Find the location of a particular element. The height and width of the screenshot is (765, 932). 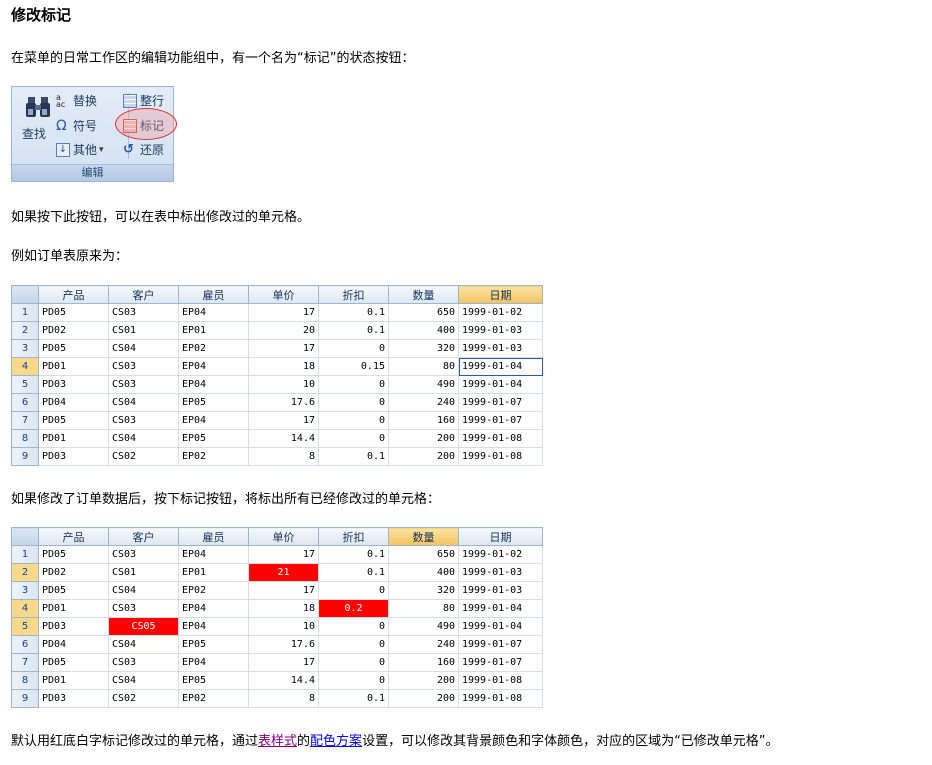

grid-cell: 1999-01-02 is located at coordinates (500, 312).